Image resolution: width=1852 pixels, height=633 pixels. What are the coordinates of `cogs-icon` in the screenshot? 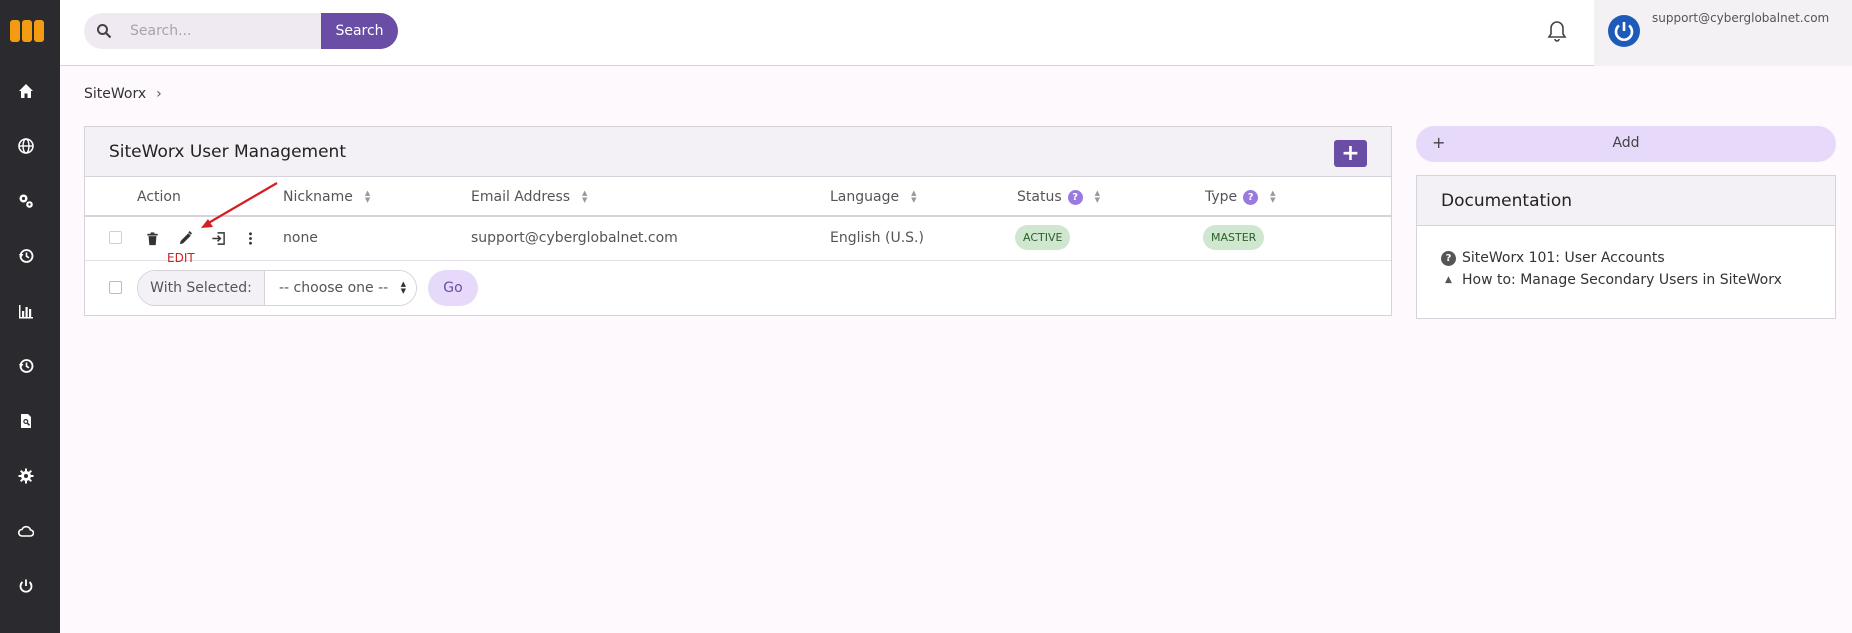 It's located at (26, 201).